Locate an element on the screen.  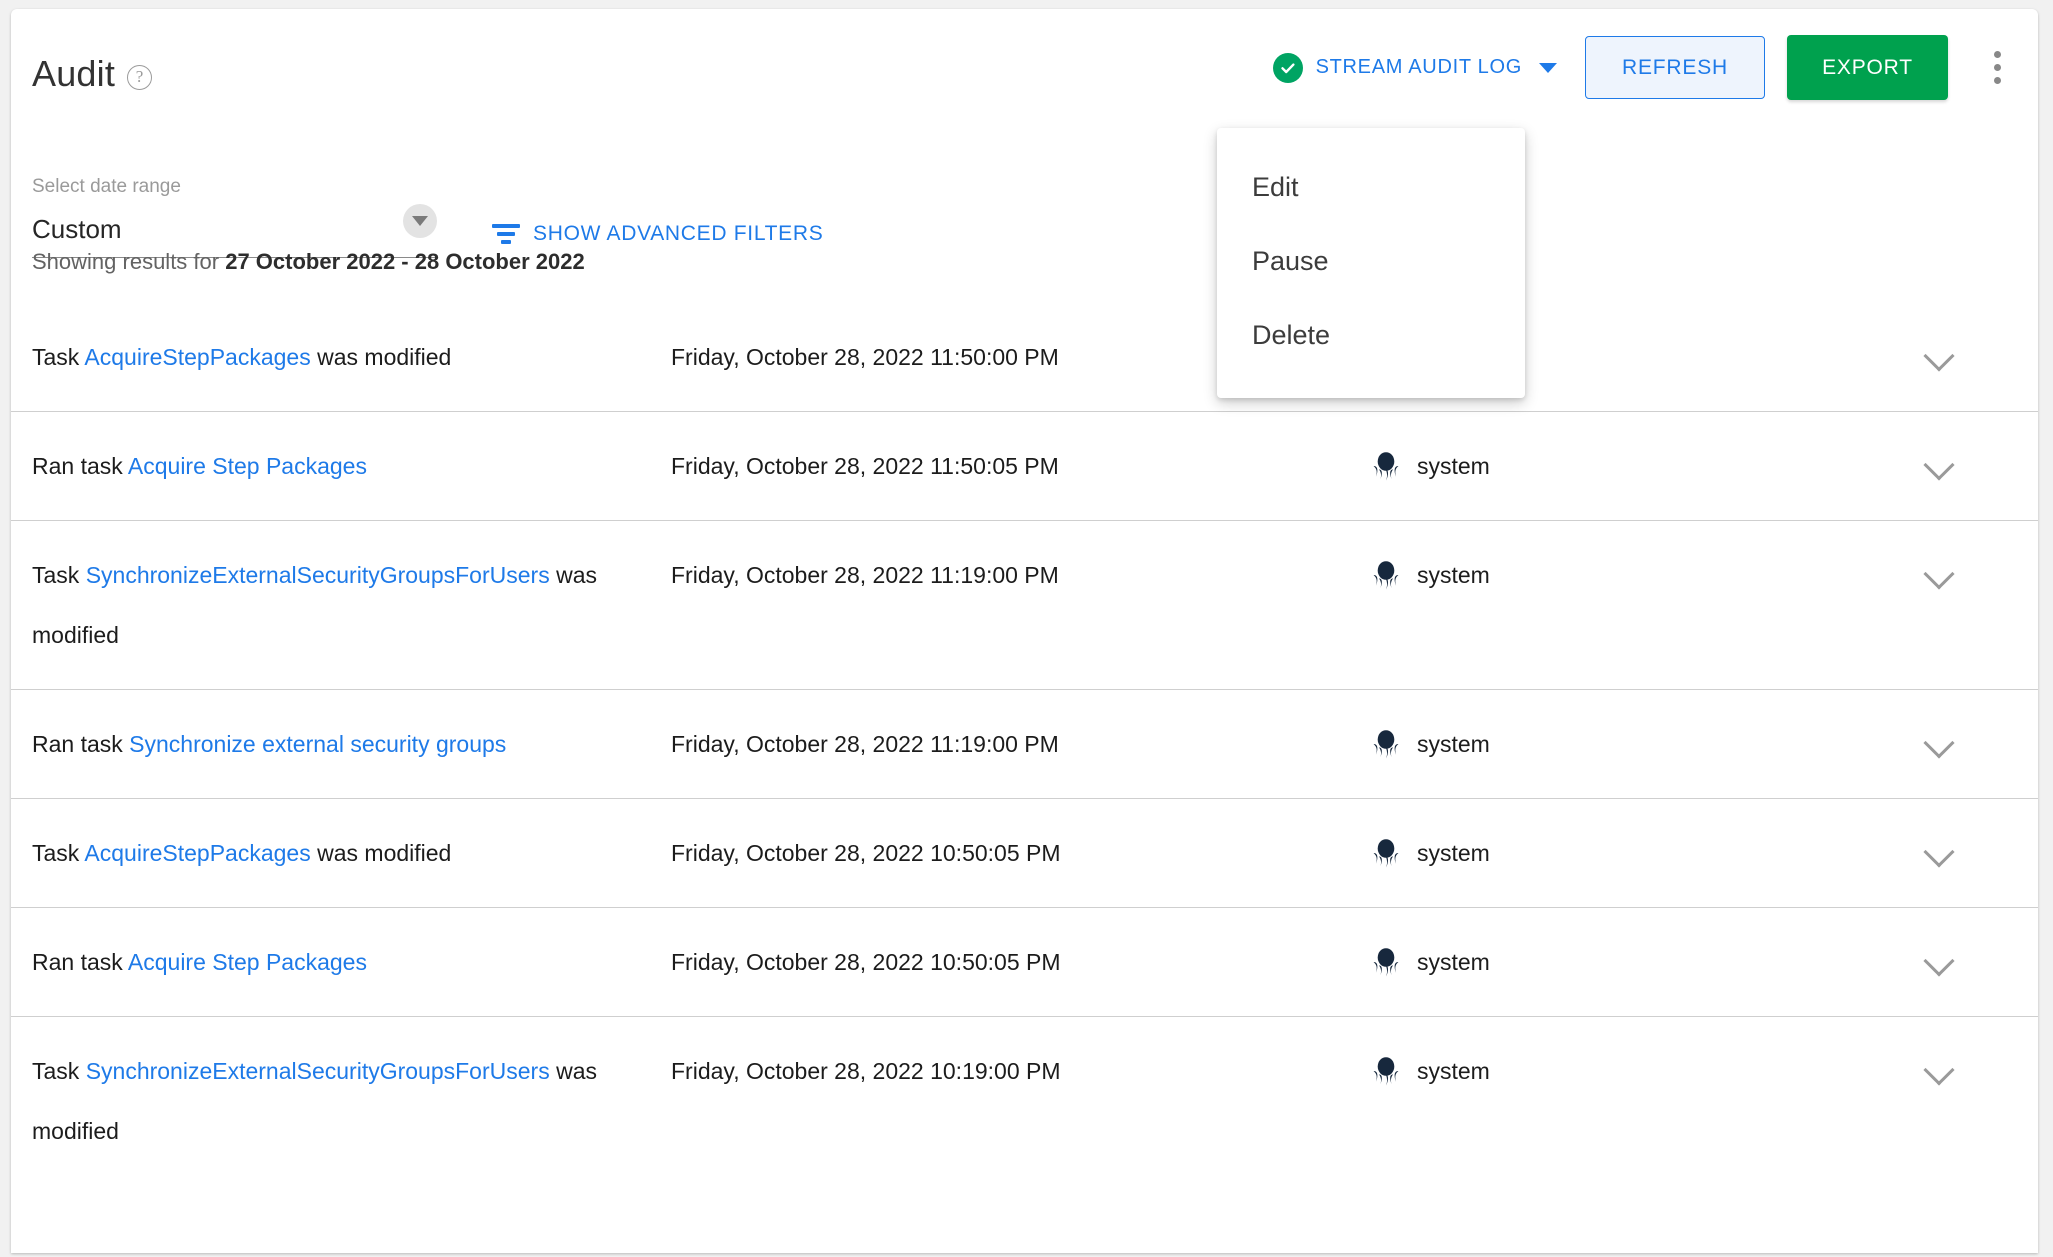
menu-item-pause: Pause is located at coordinates (1371, 261).